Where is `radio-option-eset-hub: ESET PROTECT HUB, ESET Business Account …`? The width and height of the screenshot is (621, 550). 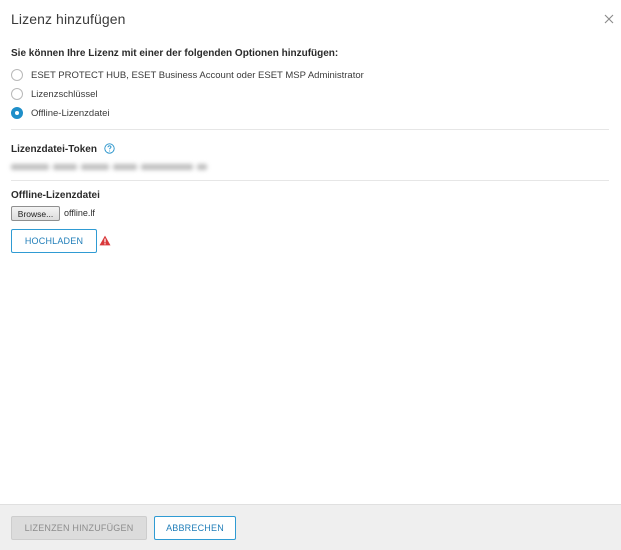 radio-option-eset-hub: ESET PROTECT HUB, ESET Business Account … is located at coordinates (187, 75).